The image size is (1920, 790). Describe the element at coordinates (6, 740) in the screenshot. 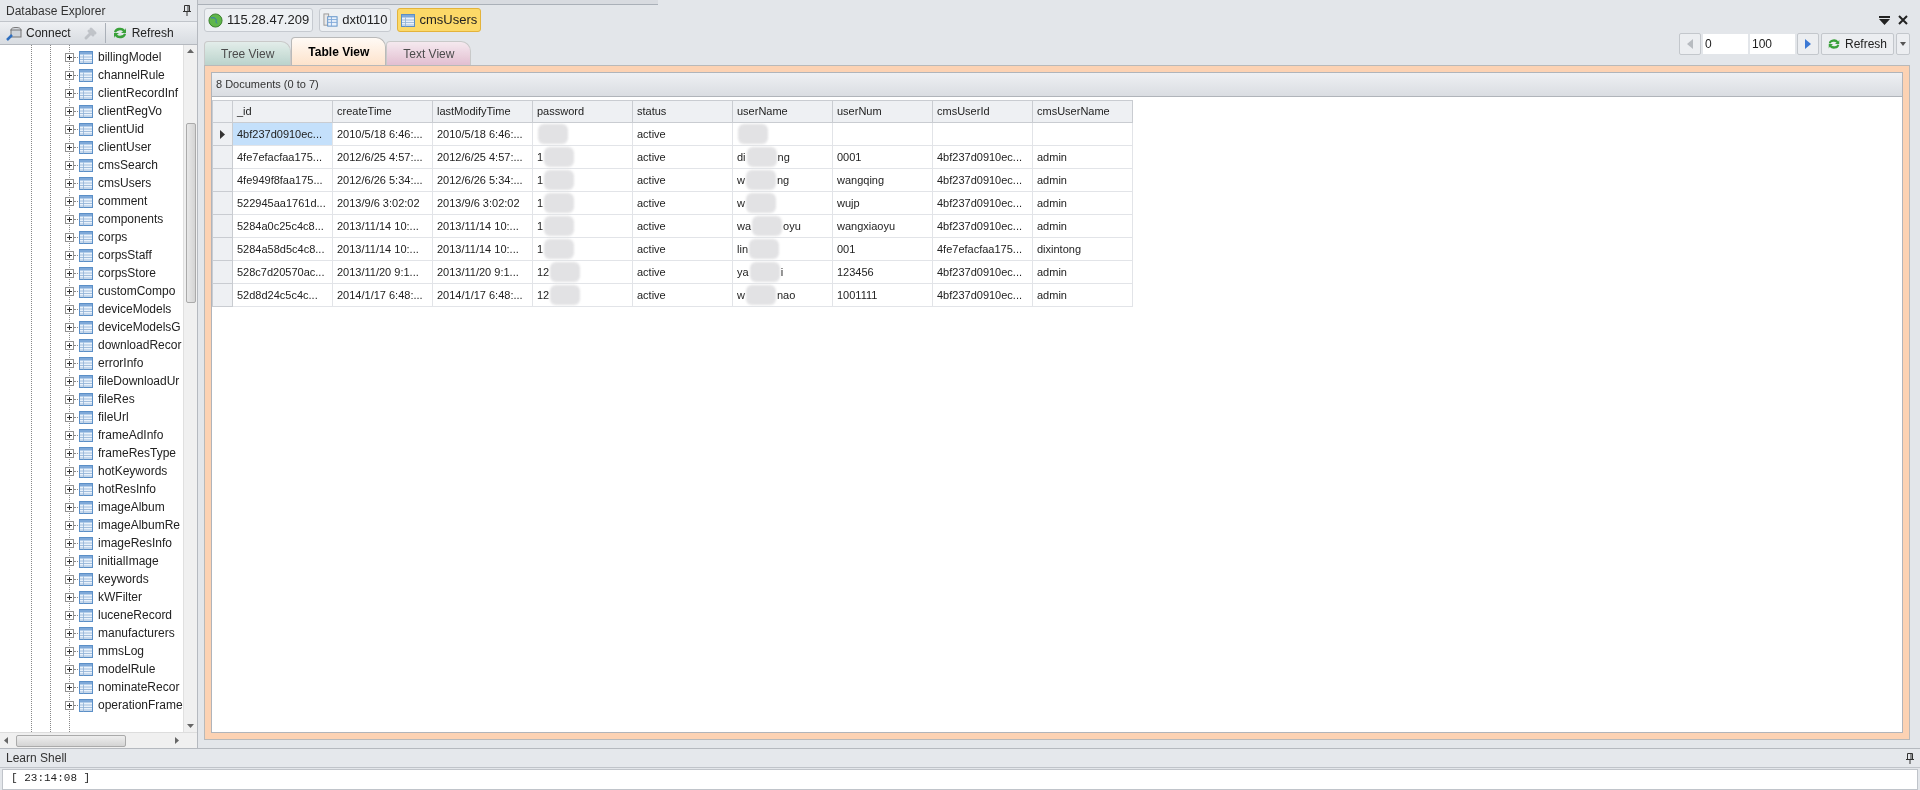

I see `scroll-left-icon` at that location.